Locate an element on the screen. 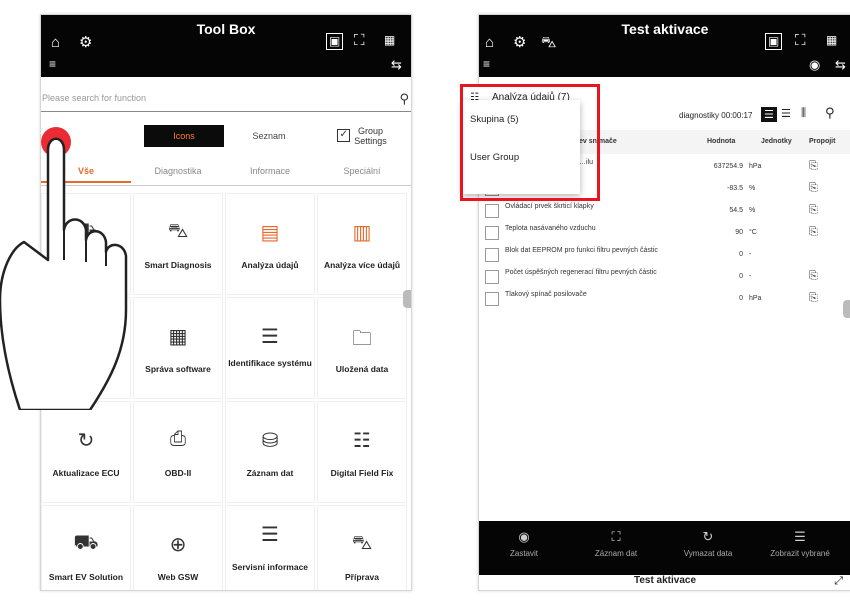  record-button: ⛶ Záznam dat is located at coordinates (616, 543).